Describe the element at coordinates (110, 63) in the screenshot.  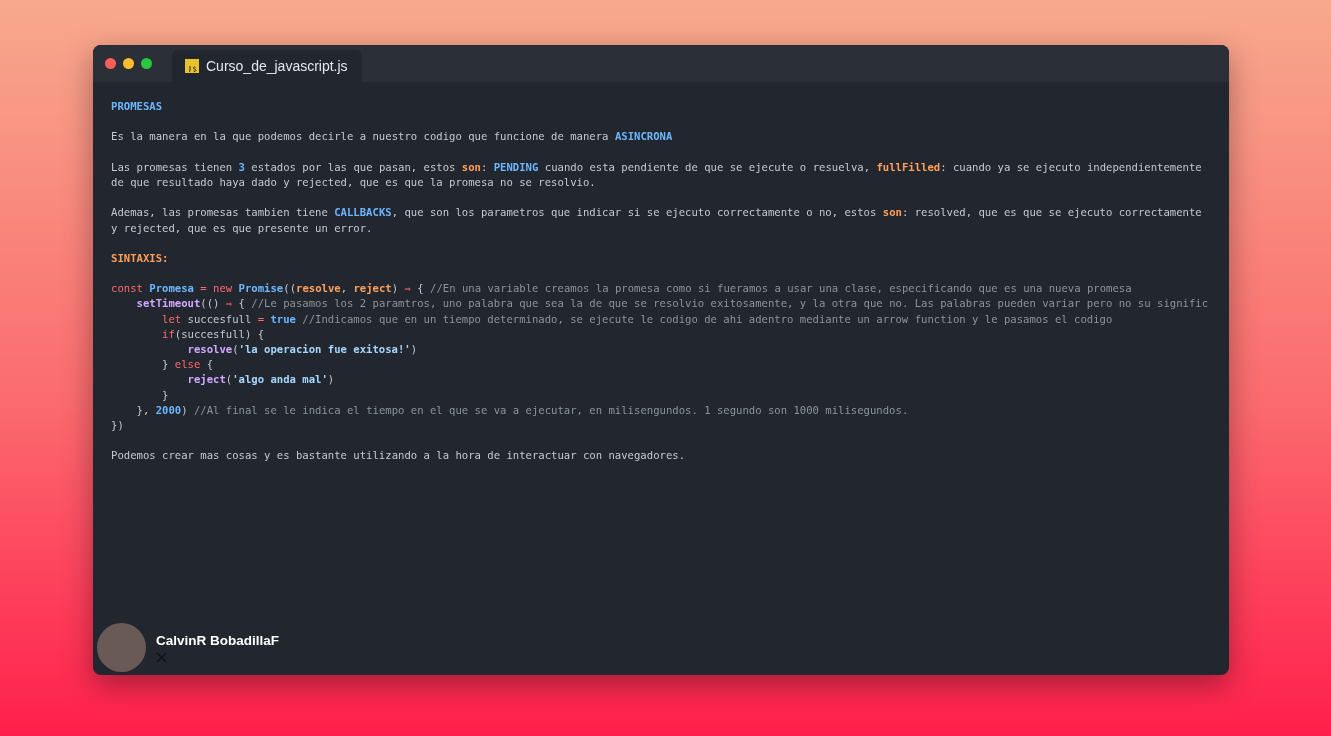
I see `close-icon` at that location.